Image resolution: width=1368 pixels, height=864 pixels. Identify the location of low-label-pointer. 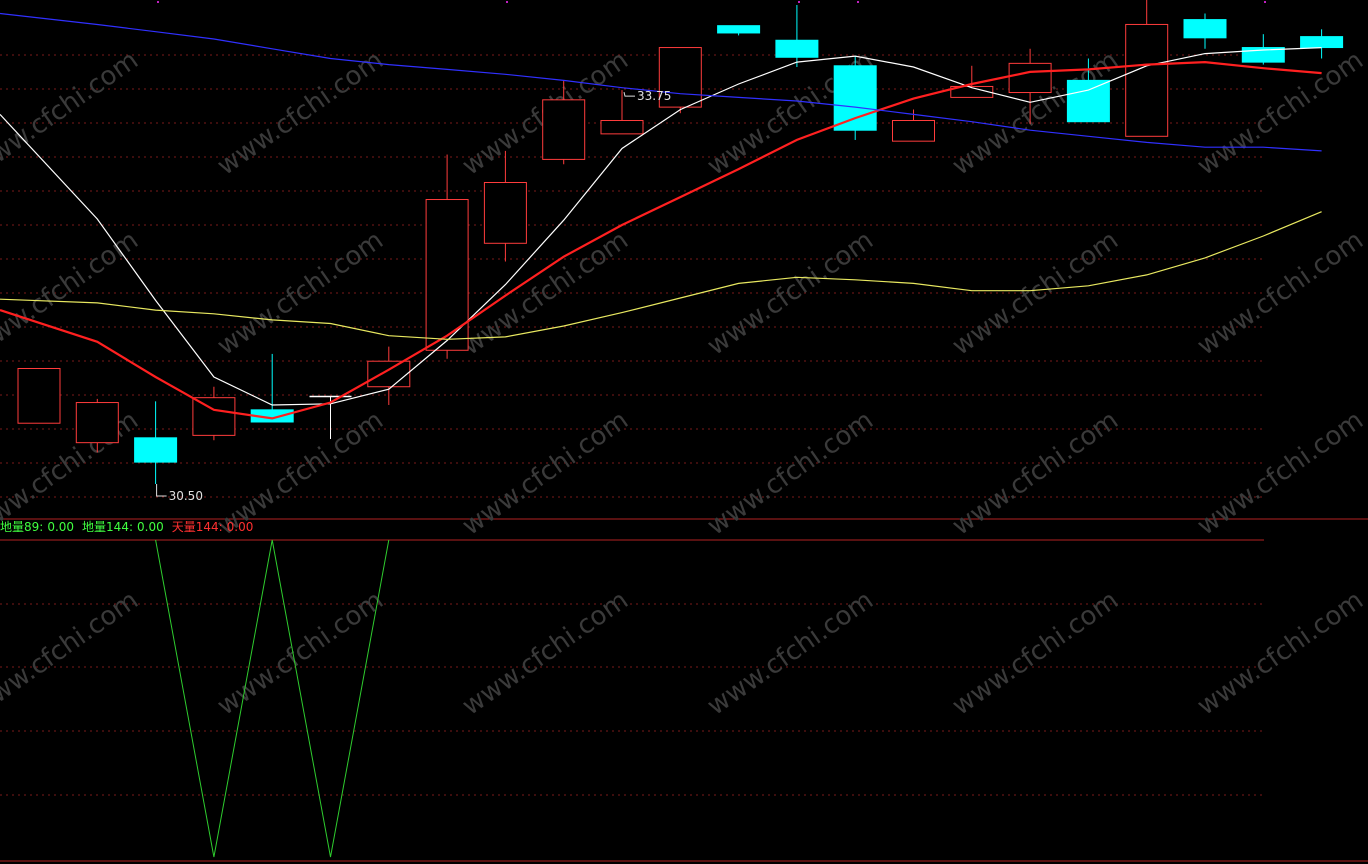
(161, 490).